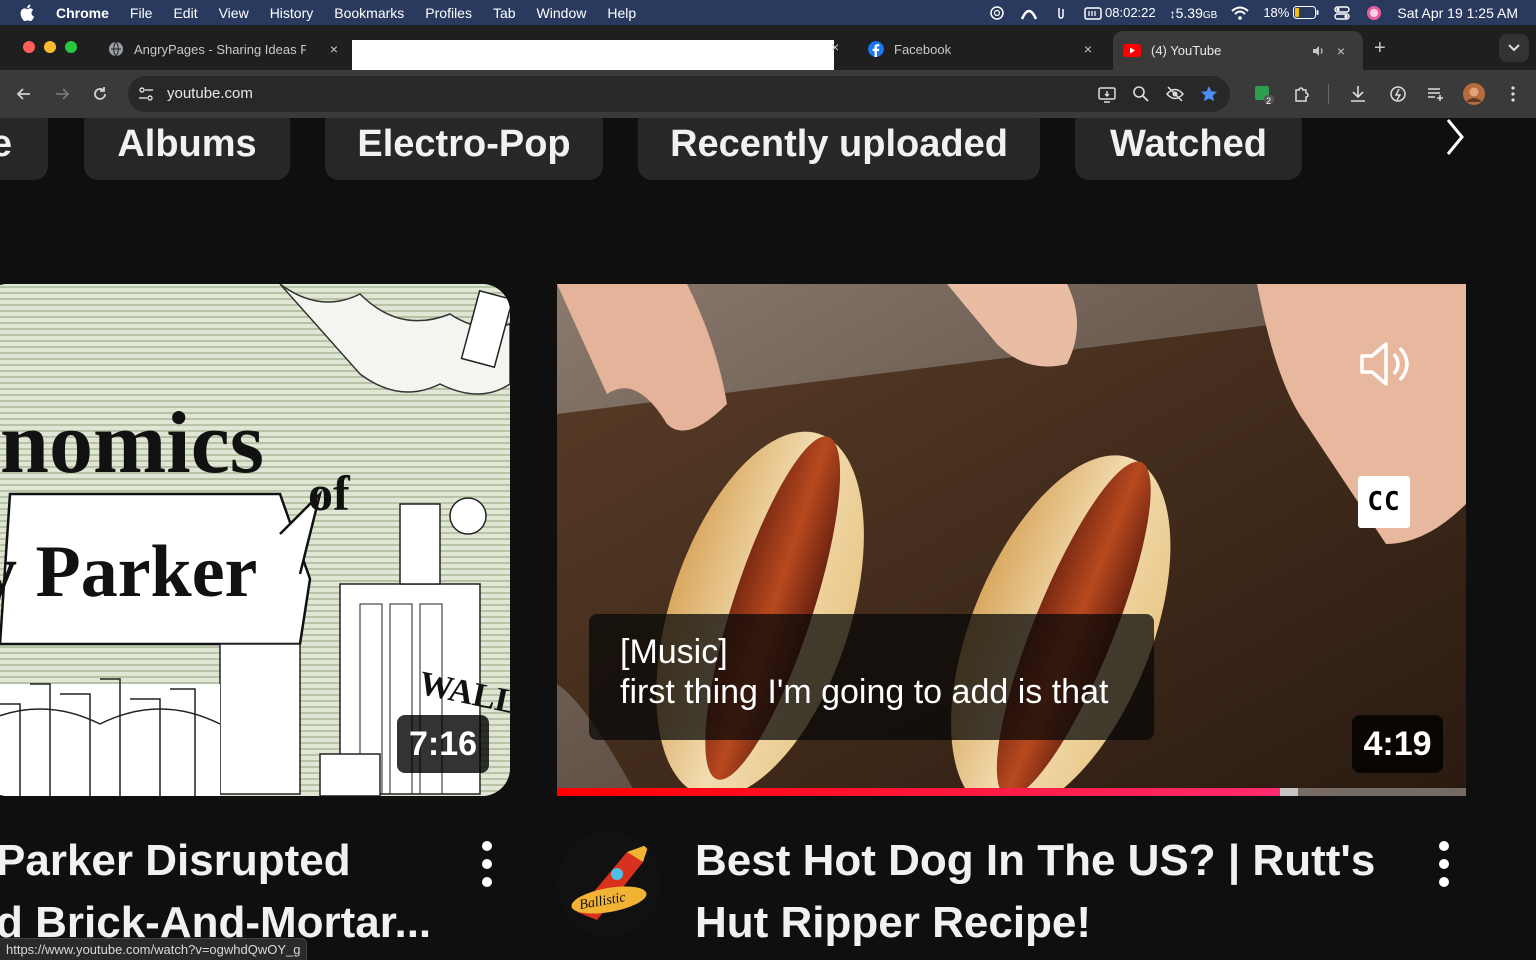  Describe the element at coordinates (1188, 149) in the screenshot. I see `chip-watched: Watched` at that location.